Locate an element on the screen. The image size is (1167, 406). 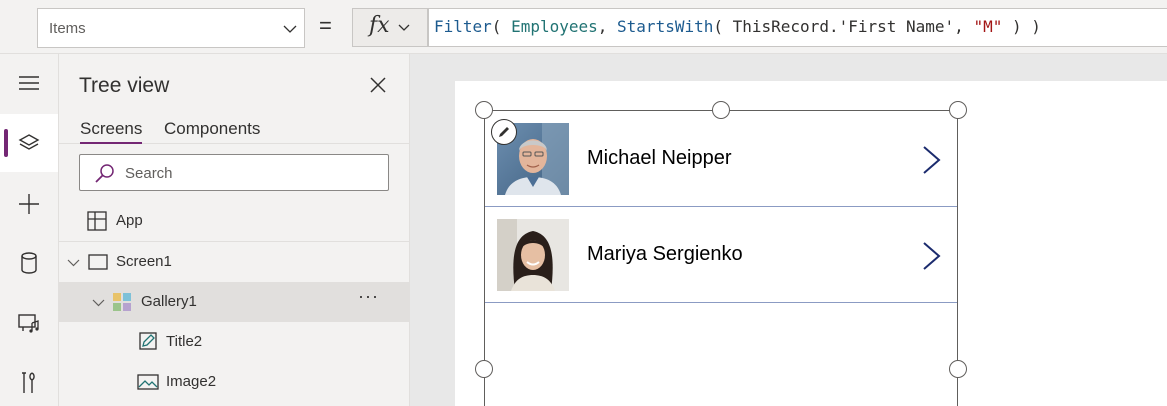
gallery-row: Mariya Sergienko is located at coordinates (721, 255).